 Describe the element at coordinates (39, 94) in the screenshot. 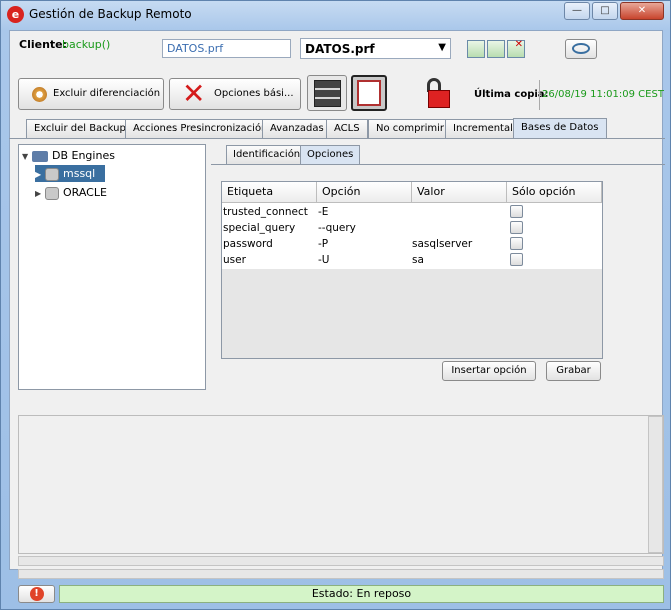

I see `gear-icon` at that location.